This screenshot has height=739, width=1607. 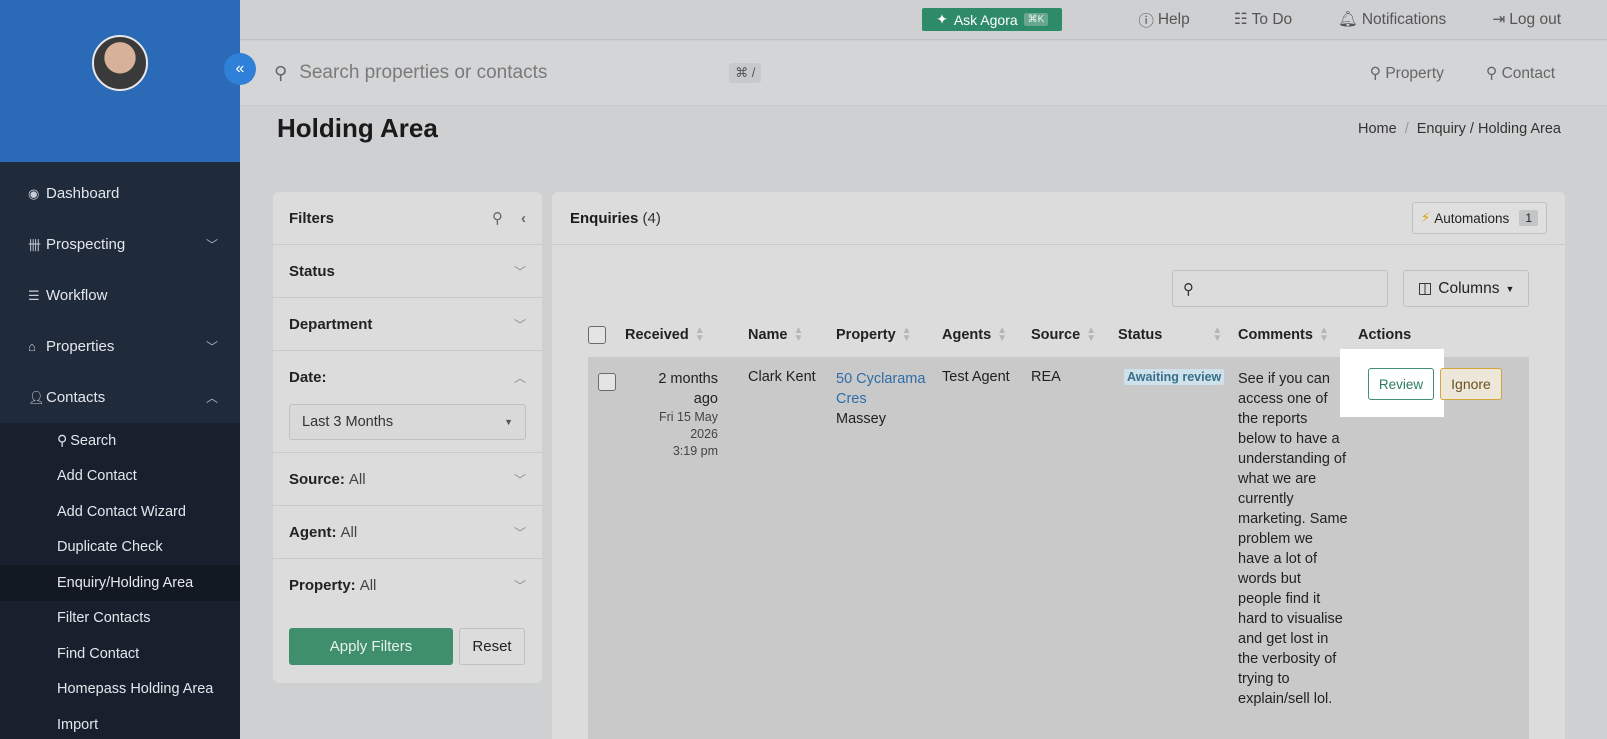 I want to click on sidebar-item-contacts: 👤︎ Contacts ︿, so click(x=120, y=397).